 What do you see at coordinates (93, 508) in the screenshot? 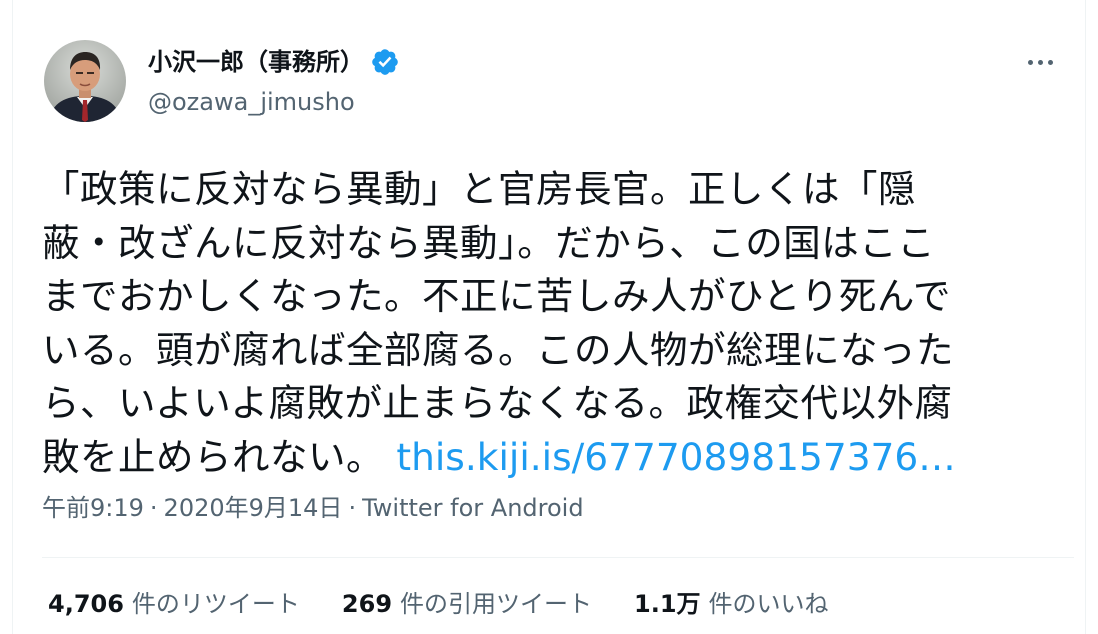
I see `tweet-time: 午前9:19` at bounding box center [93, 508].